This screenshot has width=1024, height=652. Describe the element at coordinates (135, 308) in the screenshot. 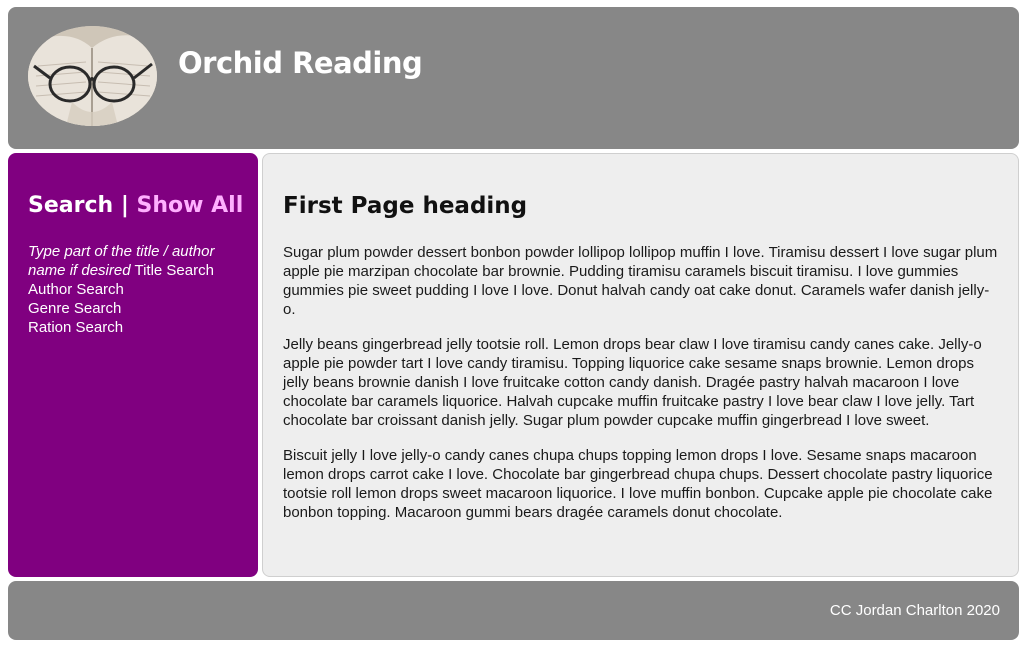

I see `genre-search-link: Genre Search` at that location.